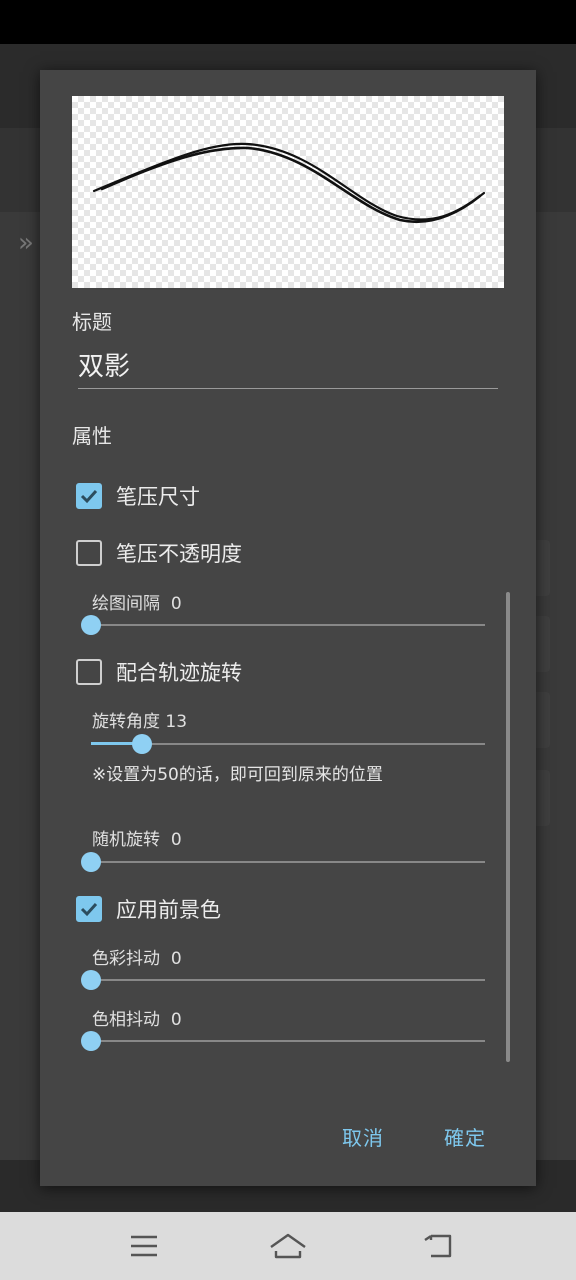 Image resolution: width=576 pixels, height=1280 pixels. What do you see at coordinates (288, 22) in the screenshot?
I see `status-bar` at bounding box center [288, 22].